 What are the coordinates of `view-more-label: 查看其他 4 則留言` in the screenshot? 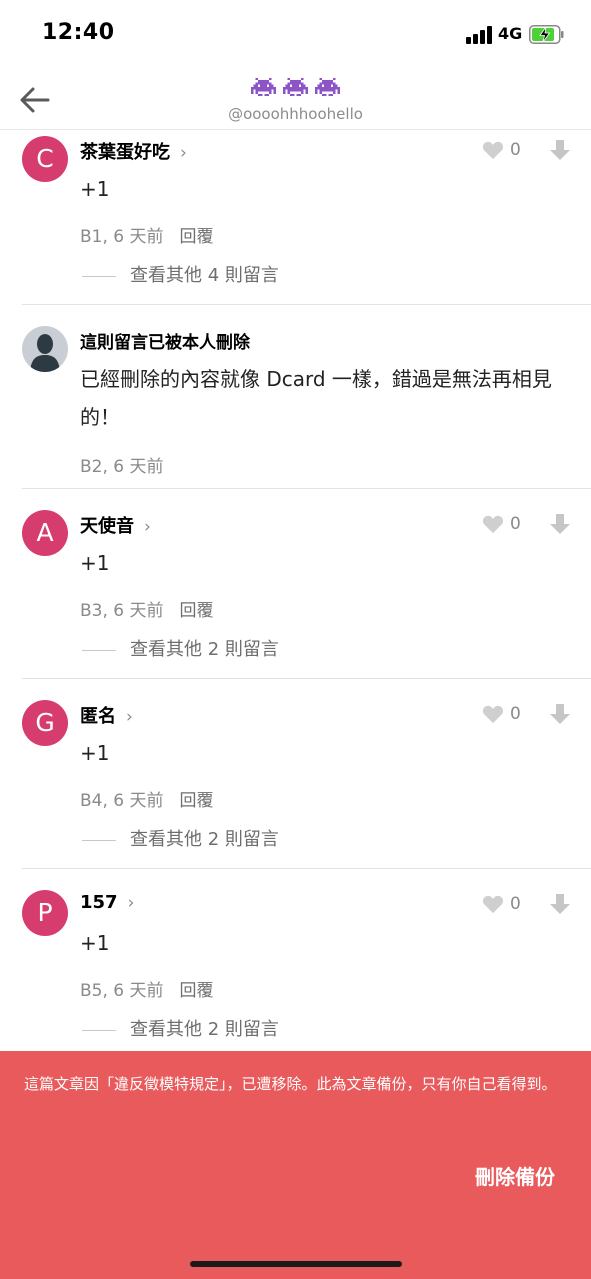 It's located at (204, 275).